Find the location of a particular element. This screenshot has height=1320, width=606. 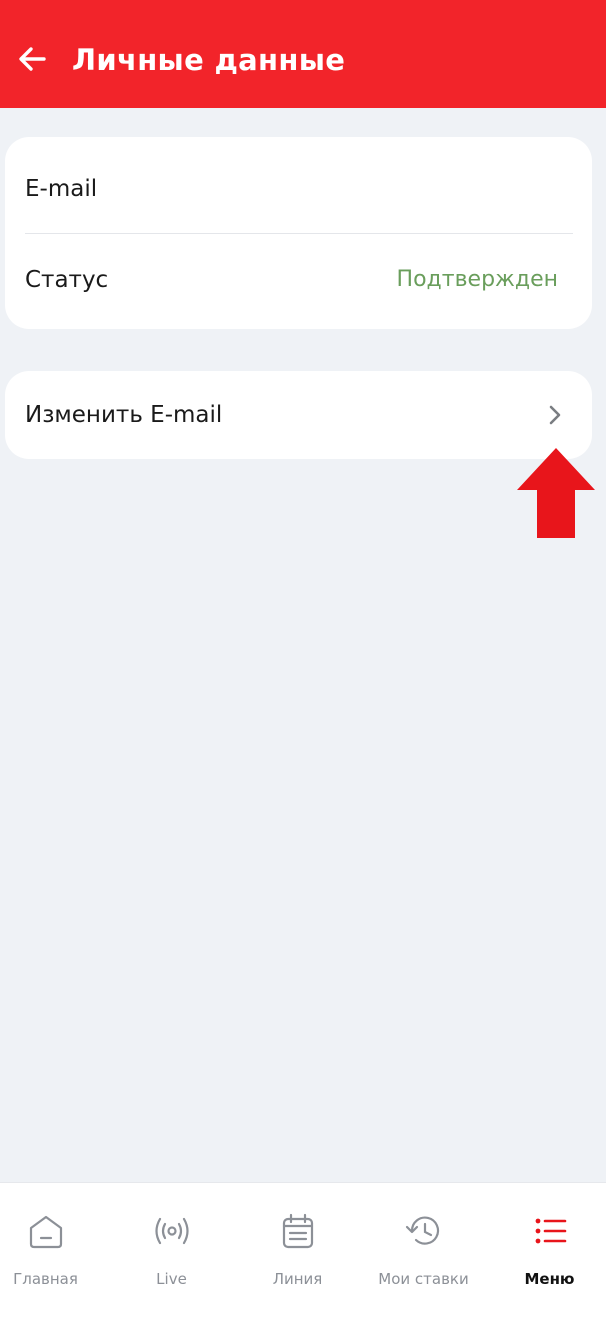

bottom-navigation: Главная Live Линия Мои ставки Меню is located at coordinates (303, 1251).